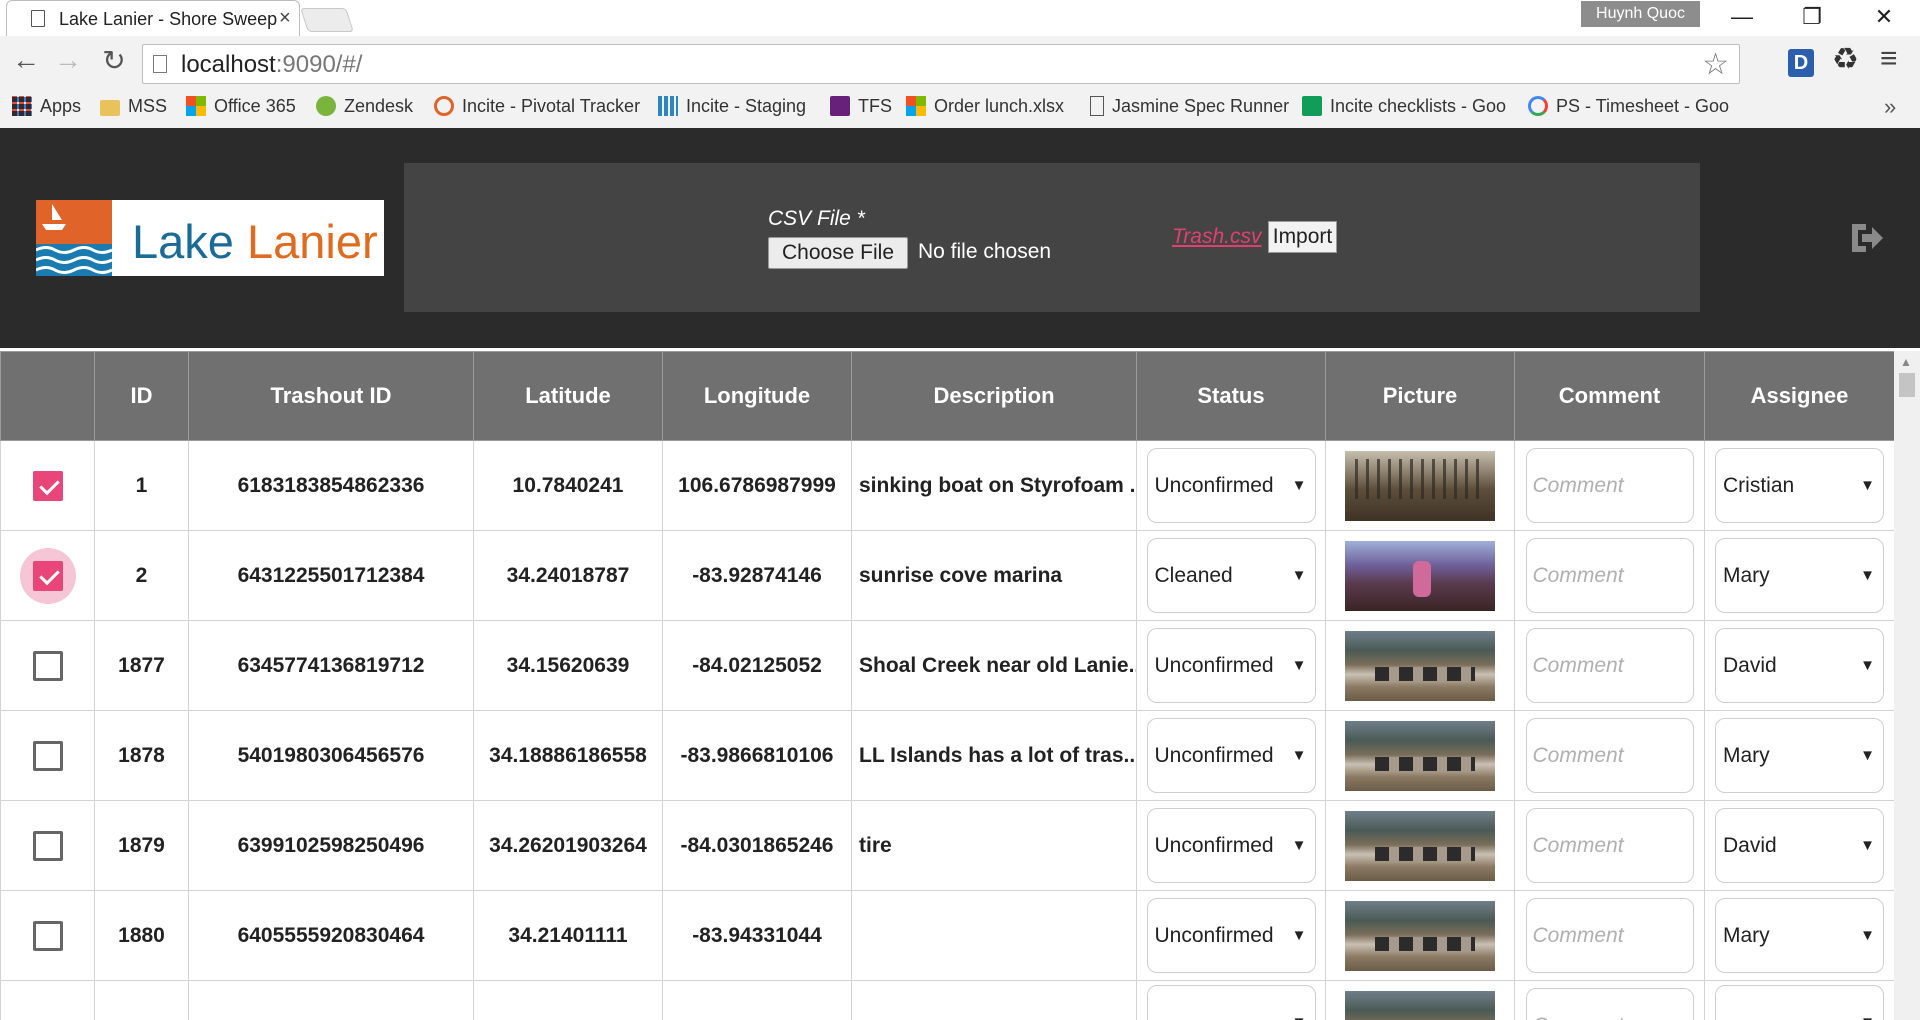 The image size is (1920, 1020). What do you see at coordinates (46, 110) in the screenshot?
I see `bookmark-apps: Apps` at bounding box center [46, 110].